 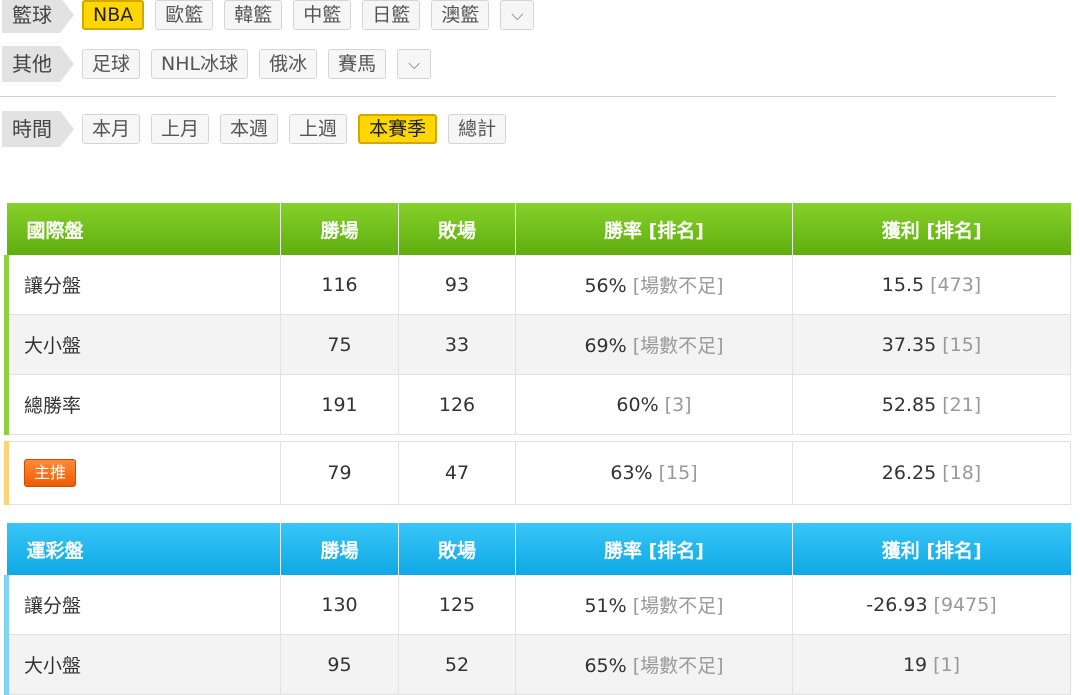 What do you see at coordinates (339, 664) in the screenshot?
I see `wins-cell: 95` at bounding box center [339, 664].